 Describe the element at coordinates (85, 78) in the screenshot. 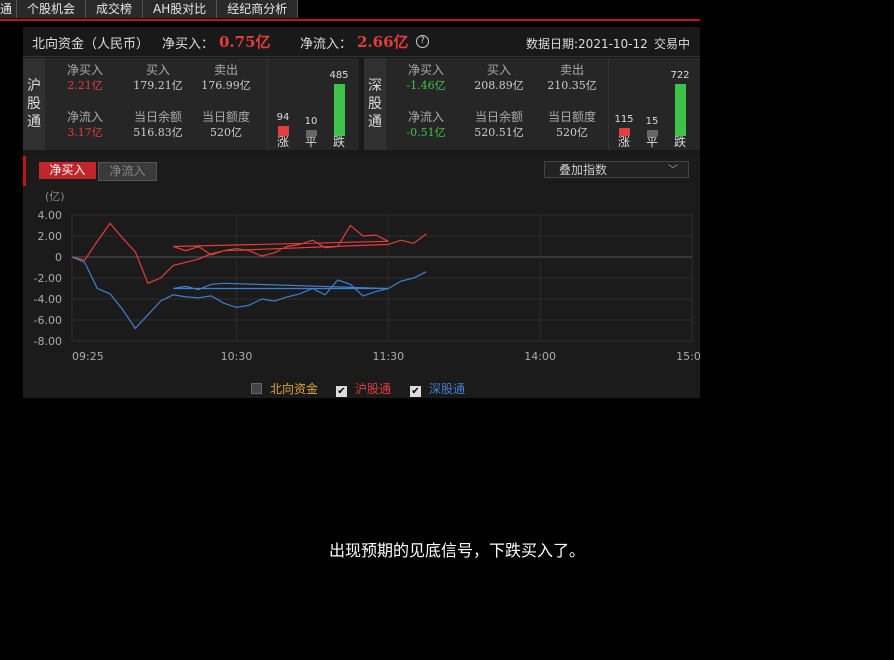

I see `sh-net-buy: 净买入 2.21亿` at that location.